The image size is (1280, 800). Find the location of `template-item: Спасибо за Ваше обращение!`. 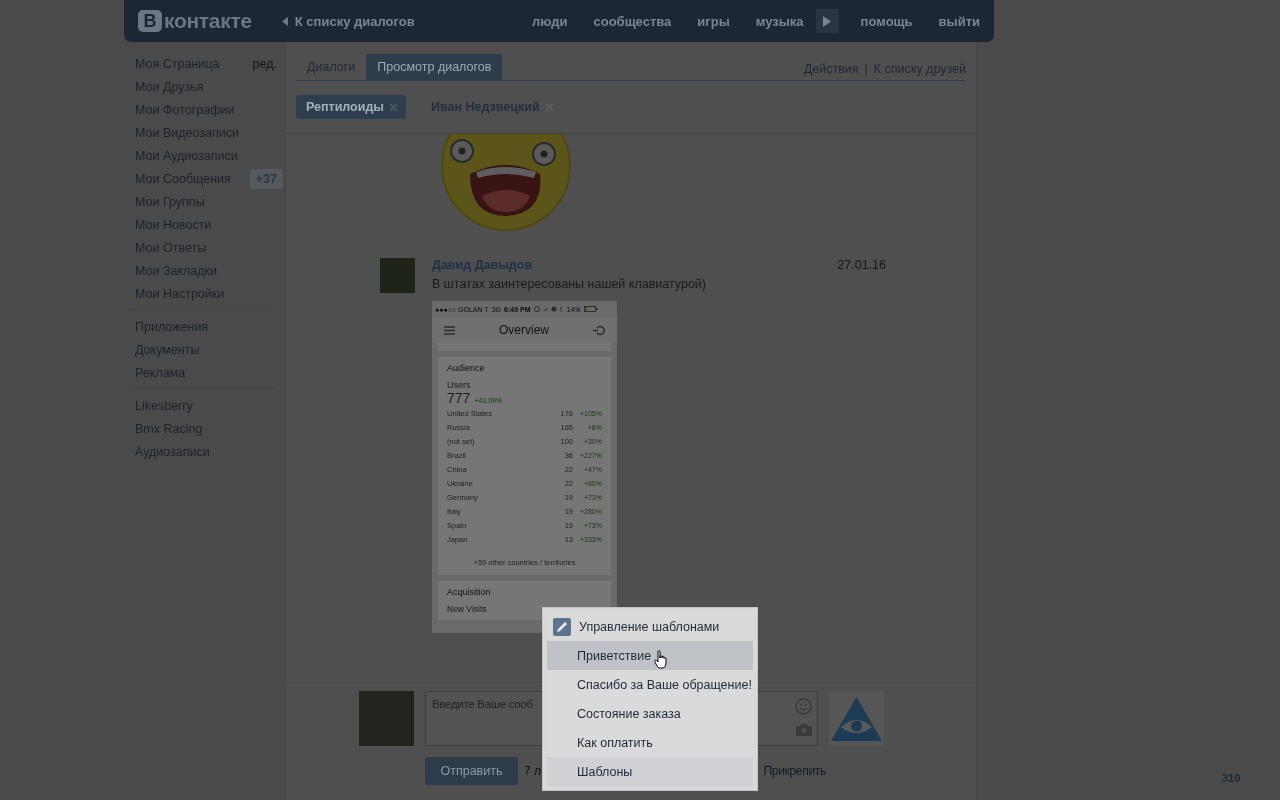

template-item: Спасибо за Ваше обращение! is located at coordinates (650, 684).